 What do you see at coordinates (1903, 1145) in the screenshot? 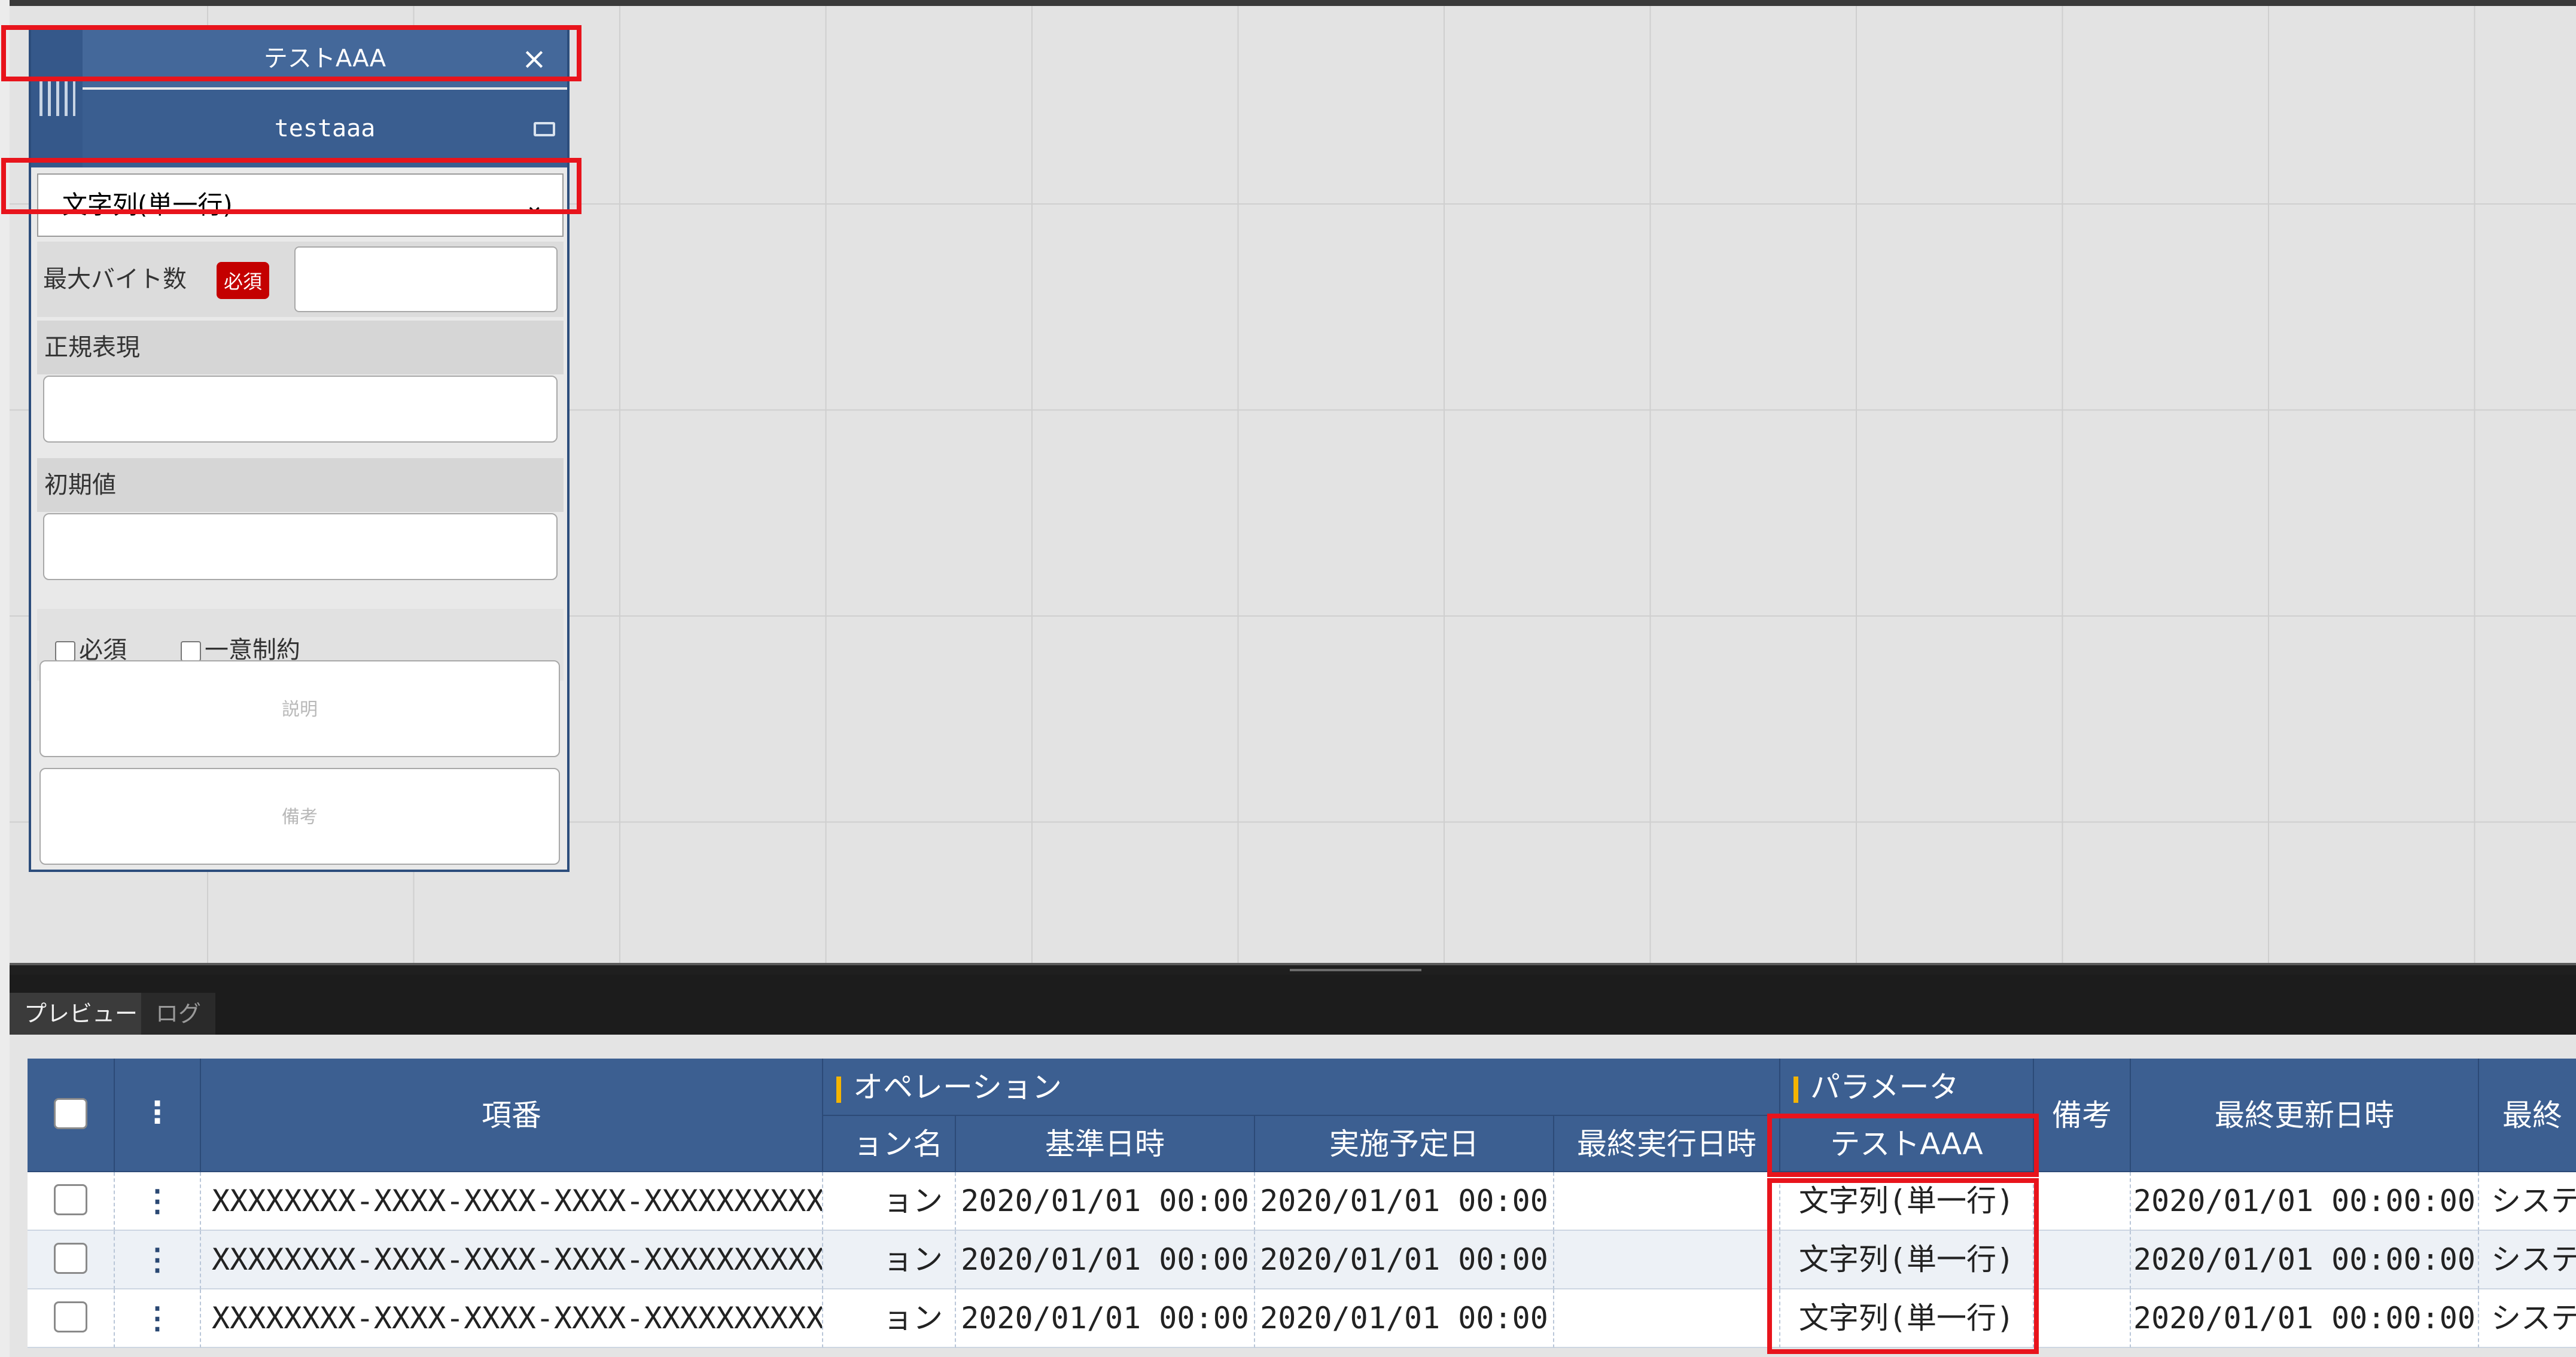
I see `highlight-test-aaa-header` at bounding box center [1903, 1145].